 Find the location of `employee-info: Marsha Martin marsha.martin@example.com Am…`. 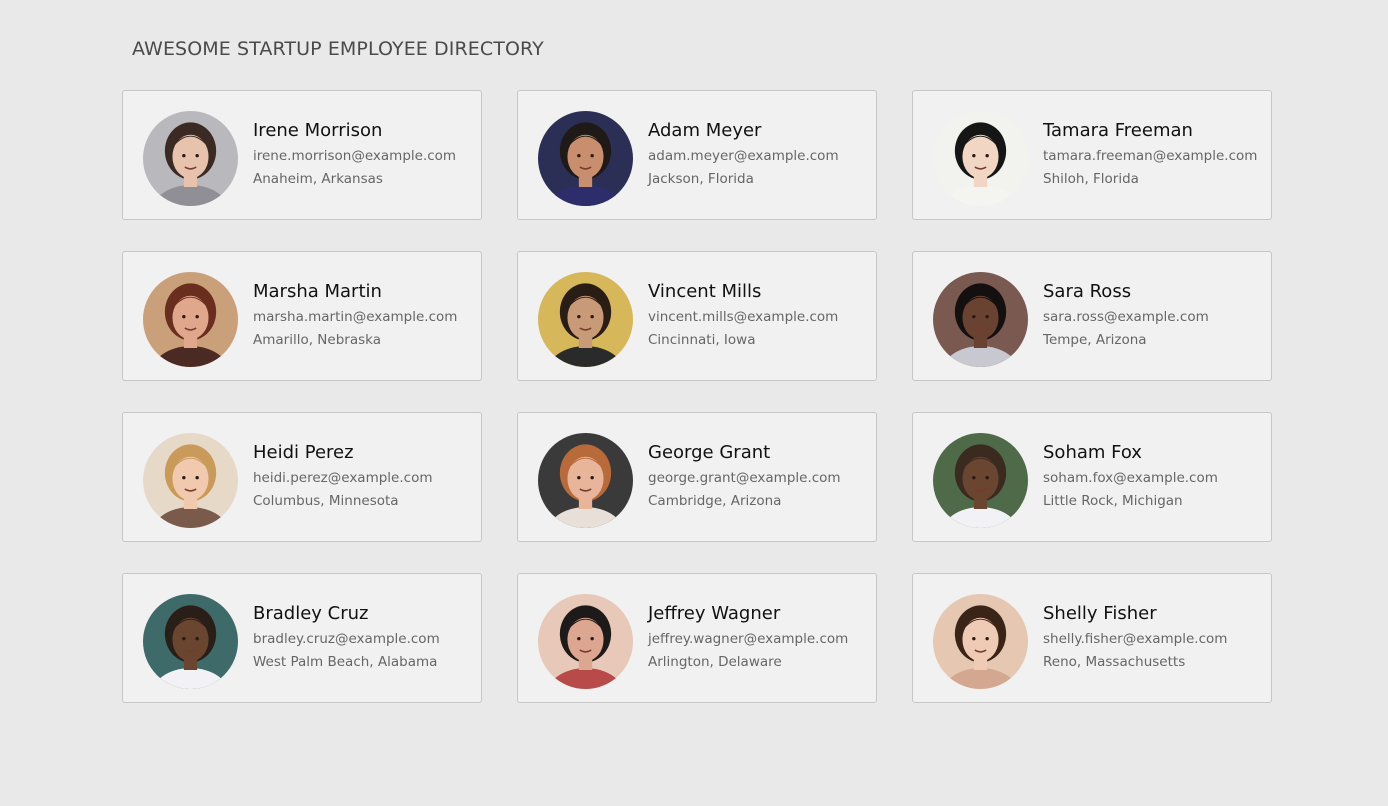

employee-info: Marsha Martin marsha.martin@example.com Am… is located at coordinates (364, 314).